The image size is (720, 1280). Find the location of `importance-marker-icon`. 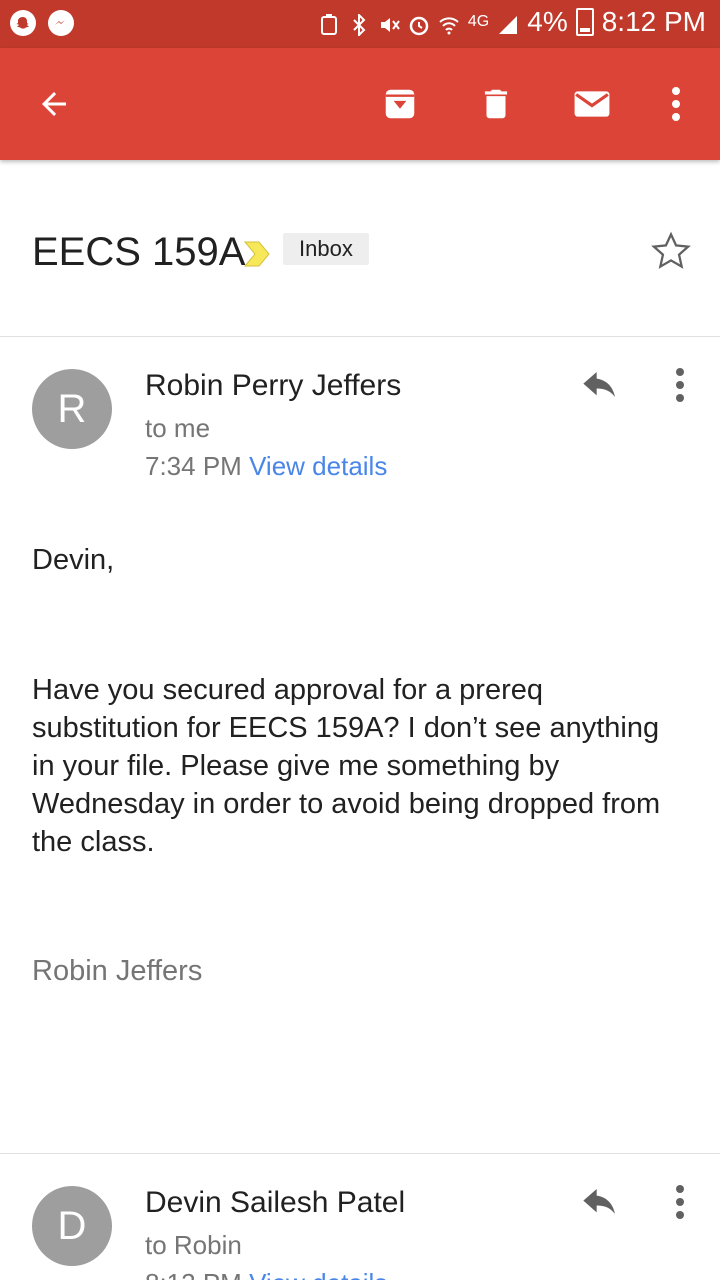

importance-marker-icon is located at coordinates (257, 254).